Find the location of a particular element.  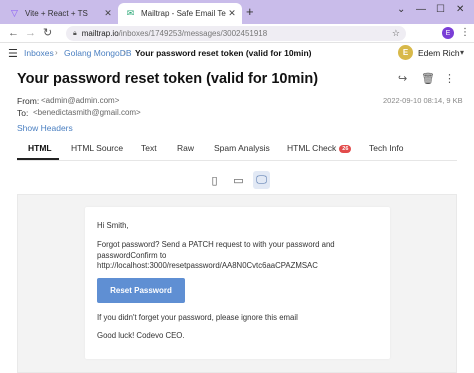

vite-icon: ▽ is located at coordinates (14, 13).